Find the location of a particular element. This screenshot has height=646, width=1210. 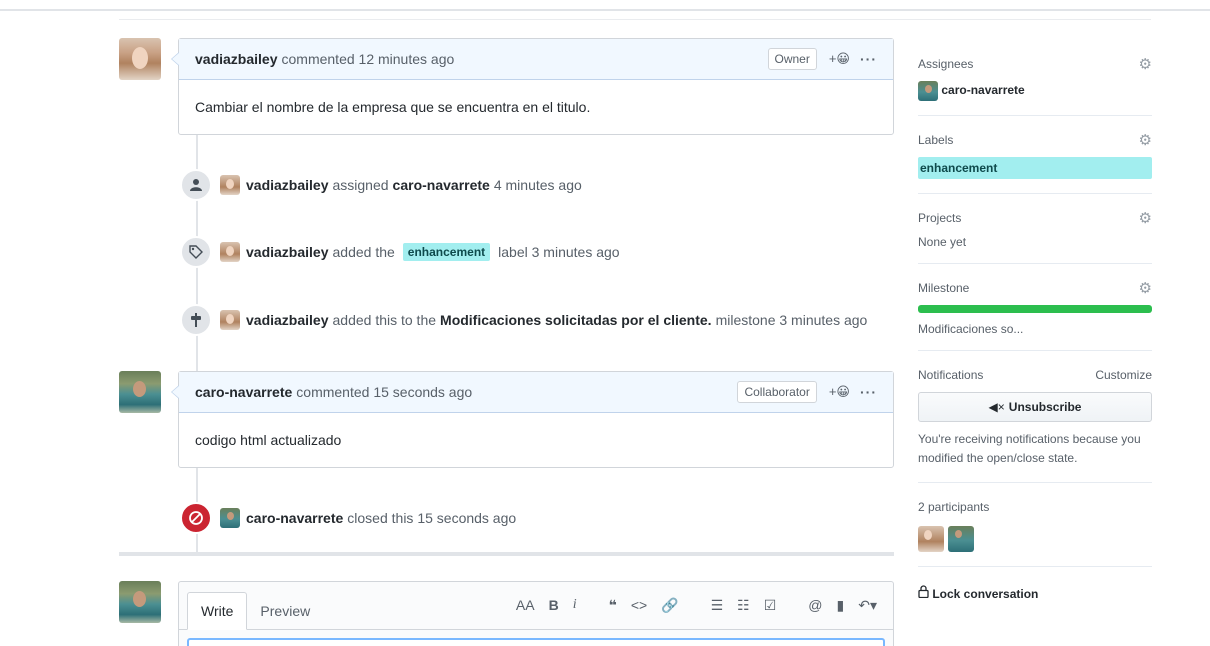

event-time: 4 minutes ago is located at coordinates (538, 185).